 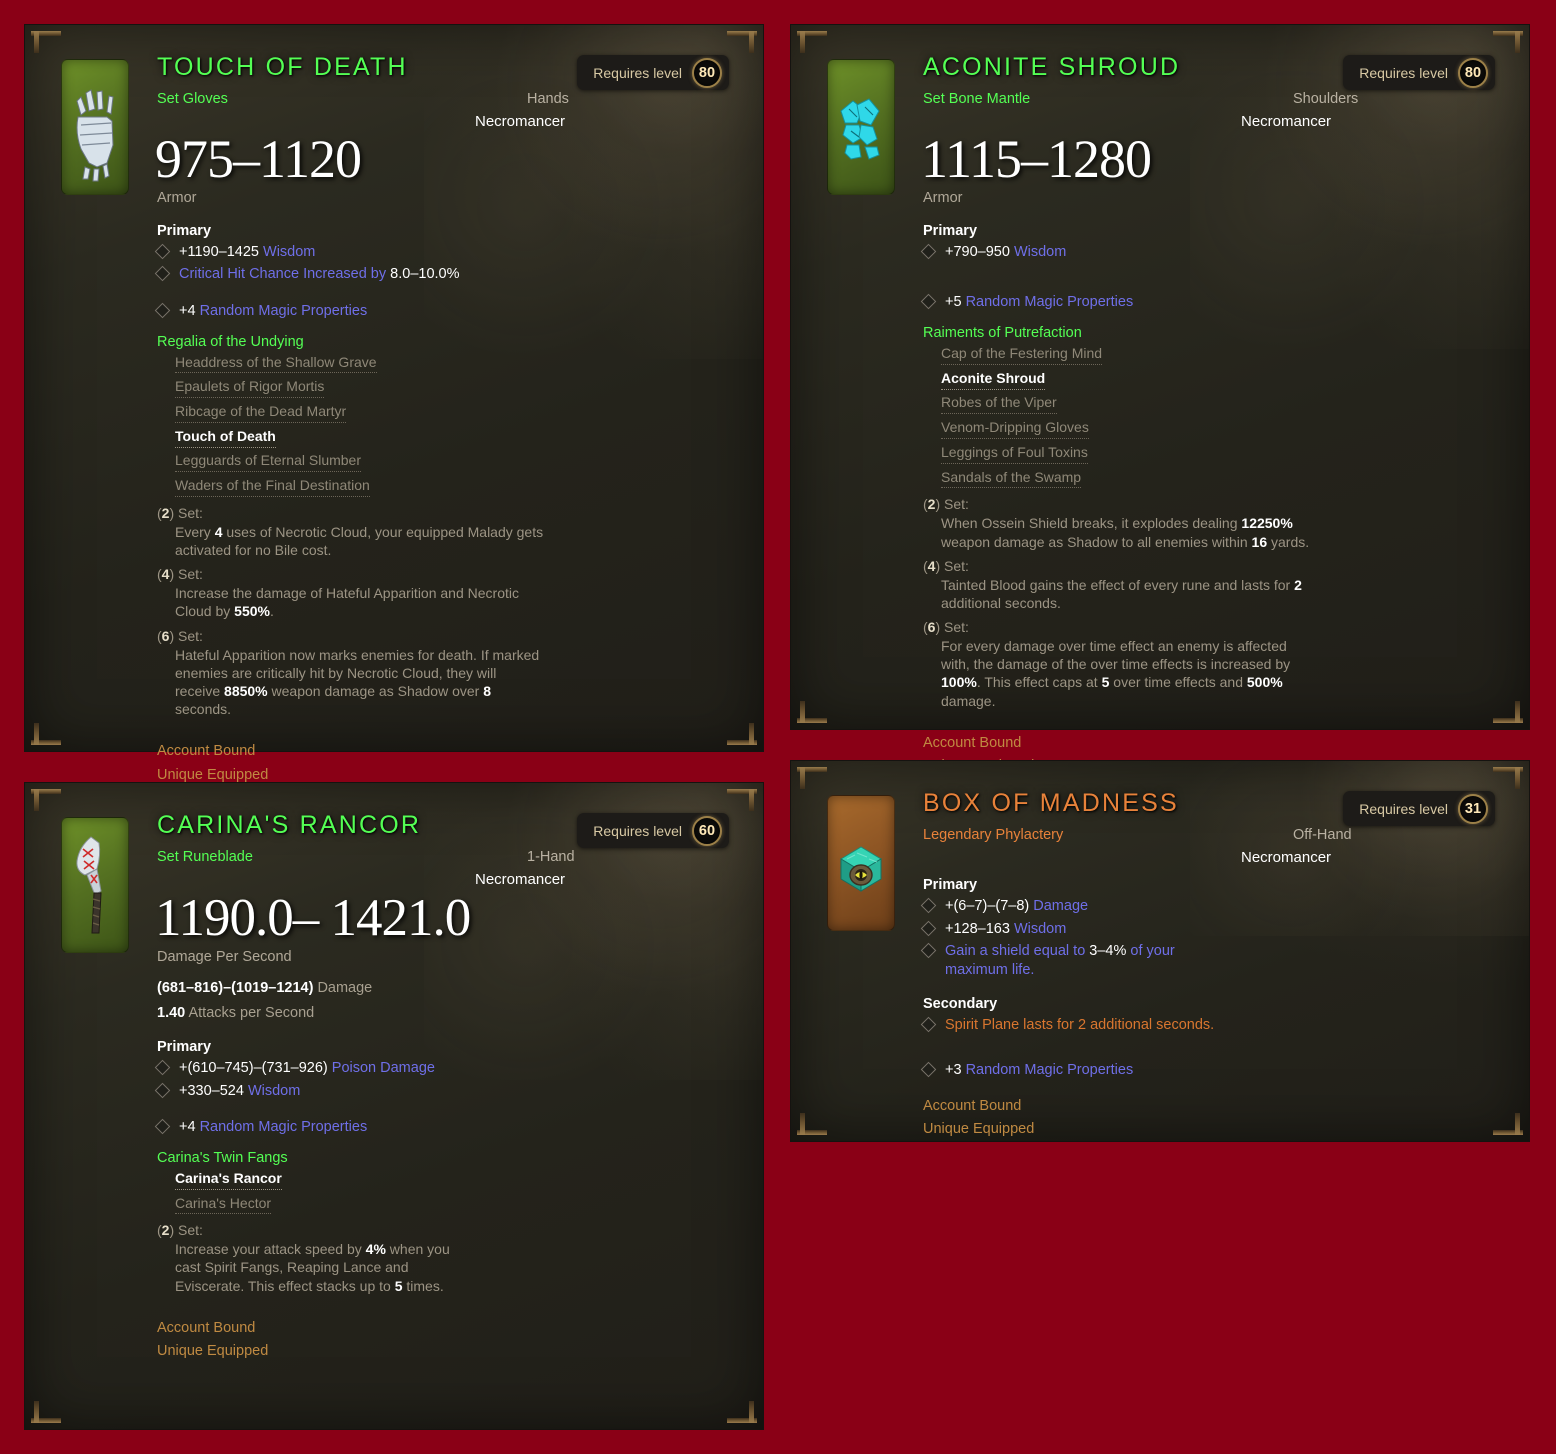 What do you see at coordinates (861, 127) in the screenshot?
I see `bone-mantle-icon` at bounding box center [861, 127].